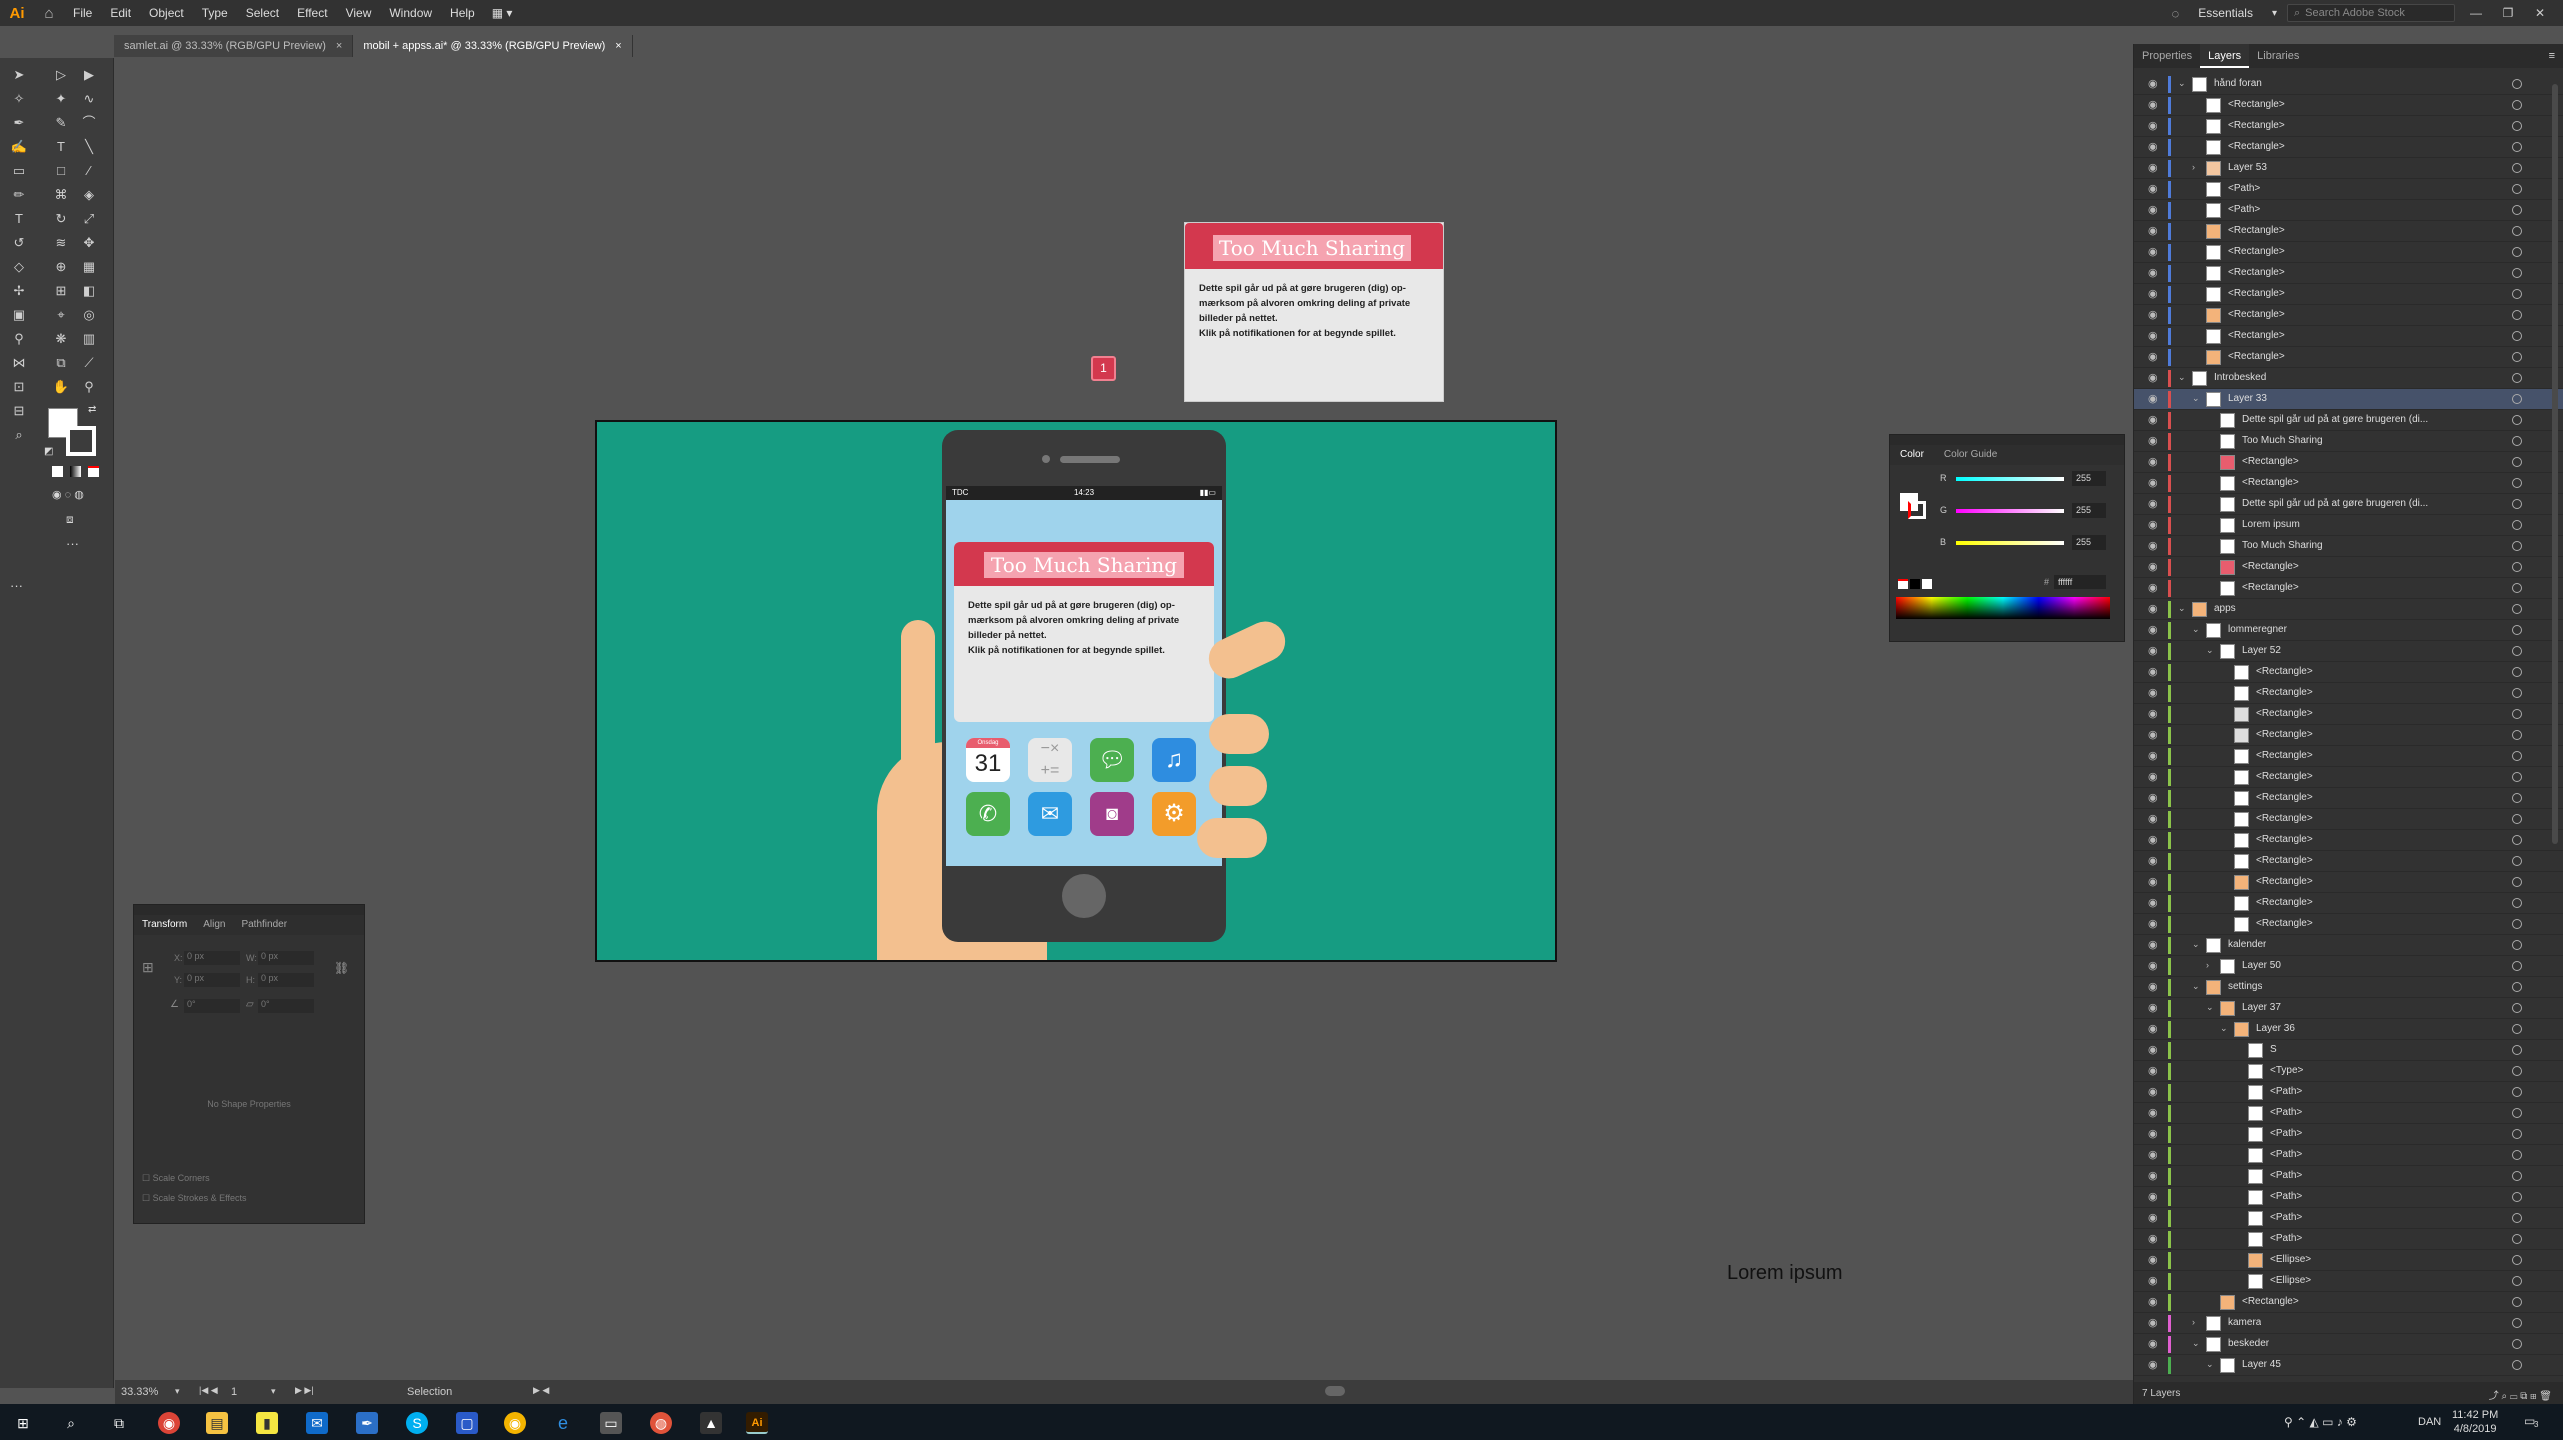  What do you see at coordinates (2348, 1281) in the screenshot?
I see `layer-row: ◉ <Ellipse>` at bounding box center [2348, 1281].